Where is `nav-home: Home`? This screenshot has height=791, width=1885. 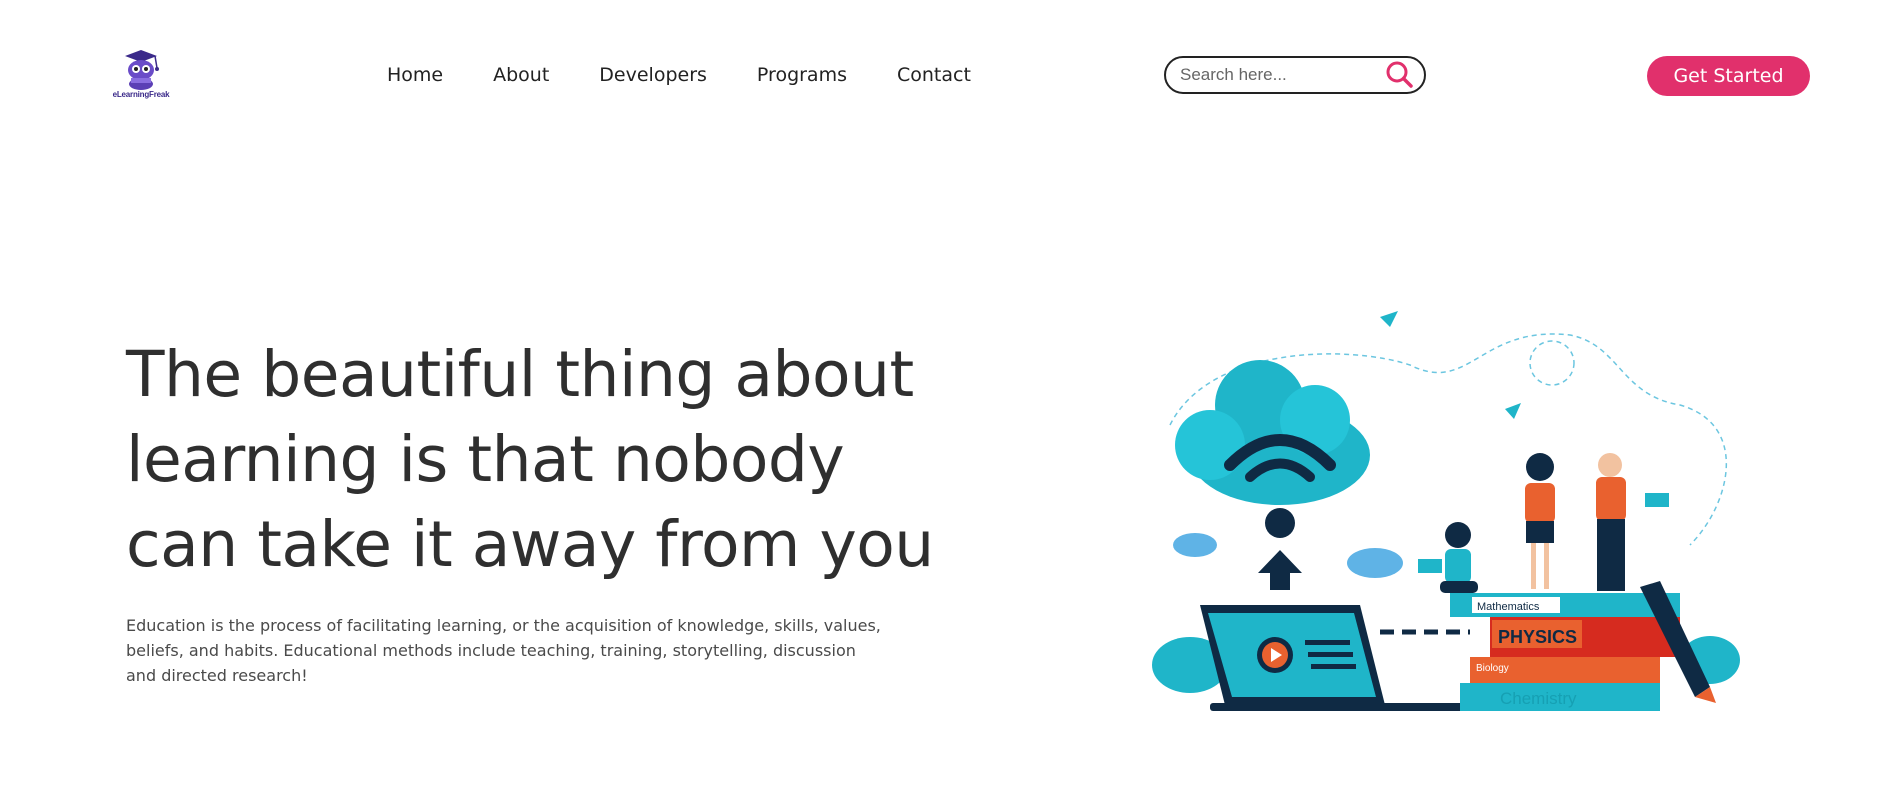
nav-home: Home is located at coordinates (415, 75).